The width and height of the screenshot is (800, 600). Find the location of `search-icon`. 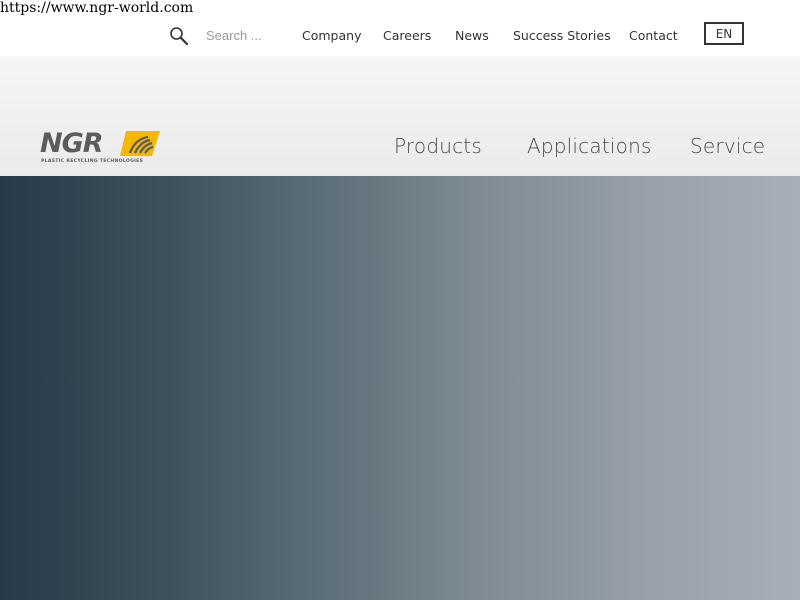

search-icon is located at coordinates (179, 36).